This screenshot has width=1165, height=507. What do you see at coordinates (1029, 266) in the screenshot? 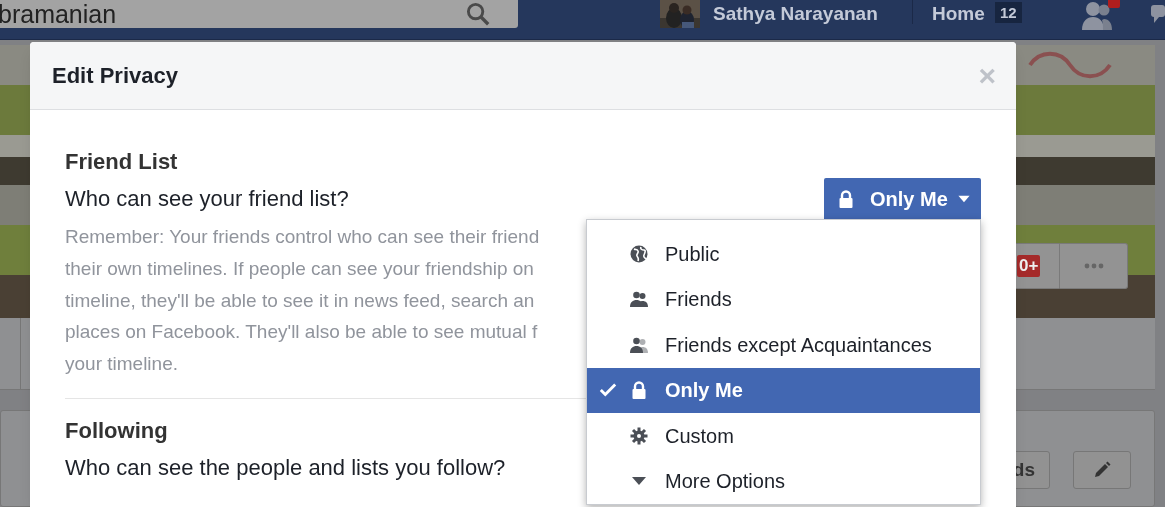
I see `count-badge: 0+` at bounding box center [1029, 266].